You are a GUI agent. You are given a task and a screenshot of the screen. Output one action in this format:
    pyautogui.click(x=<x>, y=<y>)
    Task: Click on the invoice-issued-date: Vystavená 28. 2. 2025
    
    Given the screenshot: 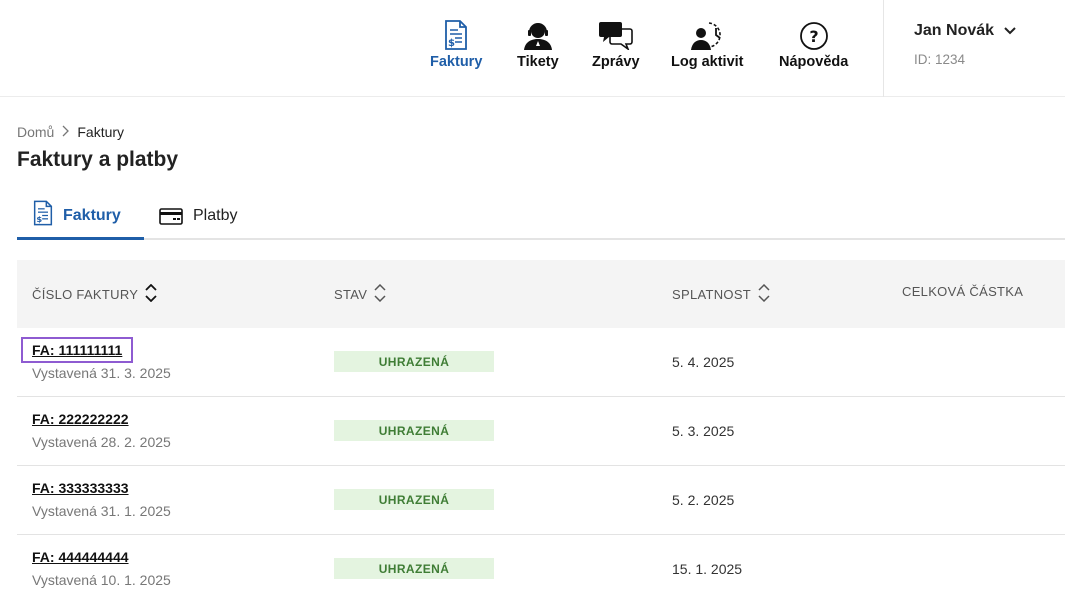 What is the action you would take?
    pyautogui.click(x=101, y=442)
    